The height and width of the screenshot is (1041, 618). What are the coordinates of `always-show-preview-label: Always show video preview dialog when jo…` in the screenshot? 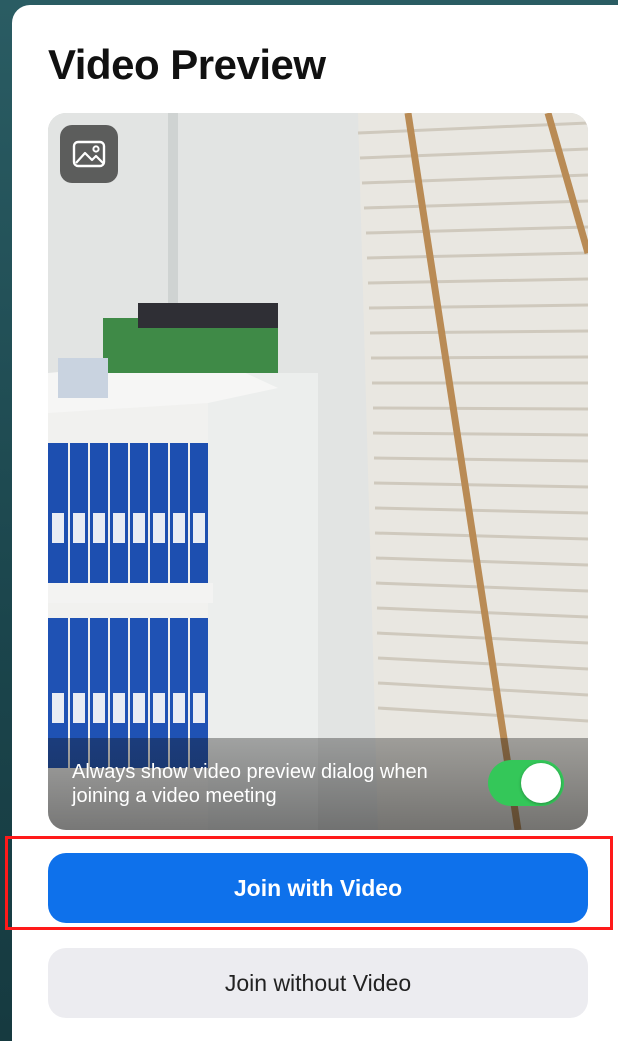 It's located at (250, 784).